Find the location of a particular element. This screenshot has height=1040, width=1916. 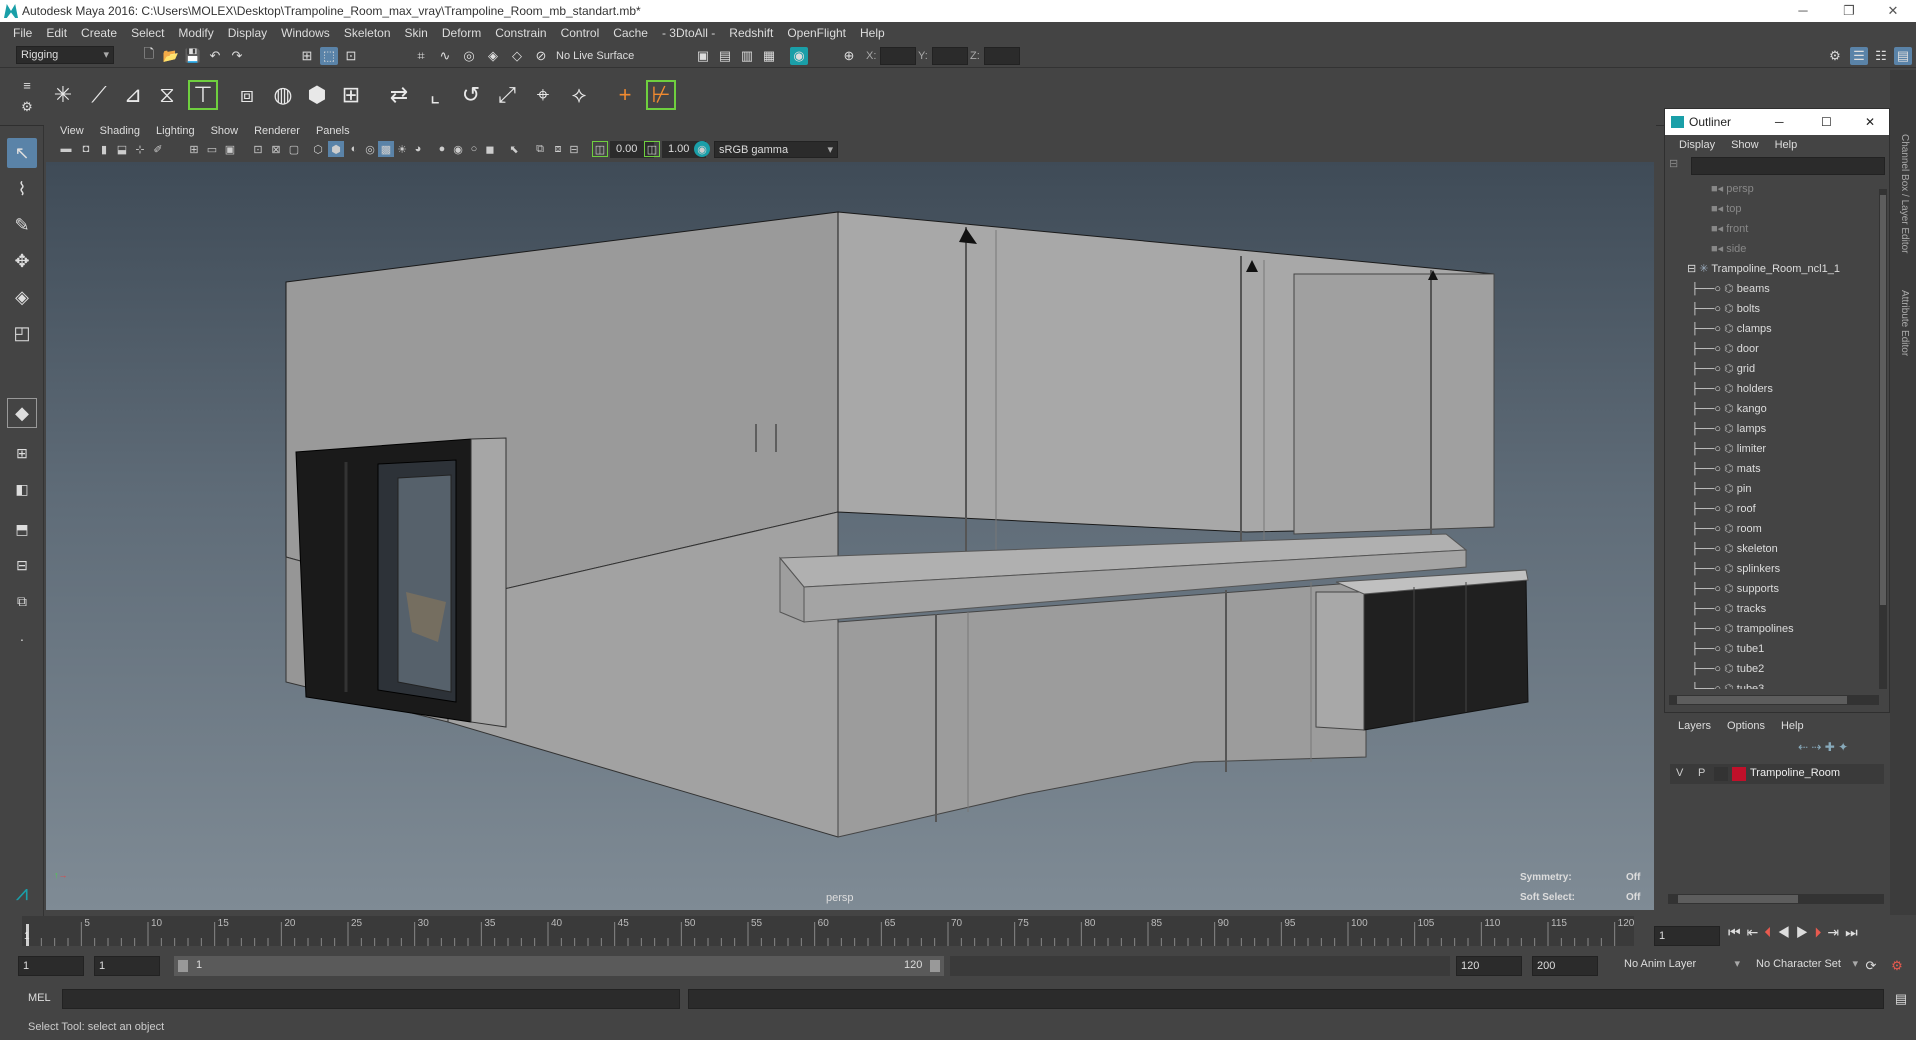

bind-skin-icon: ⧈ is located at coordinates (247, 95).